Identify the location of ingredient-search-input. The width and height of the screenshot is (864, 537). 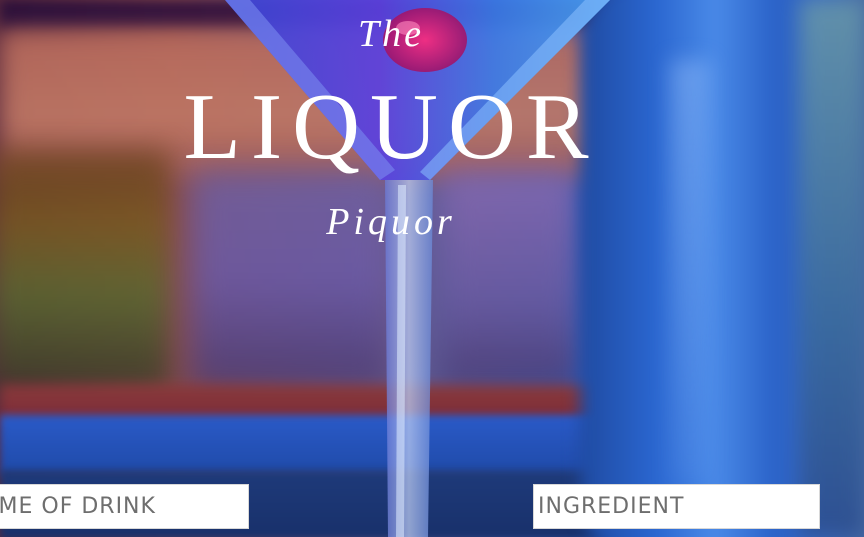
(676, 506).